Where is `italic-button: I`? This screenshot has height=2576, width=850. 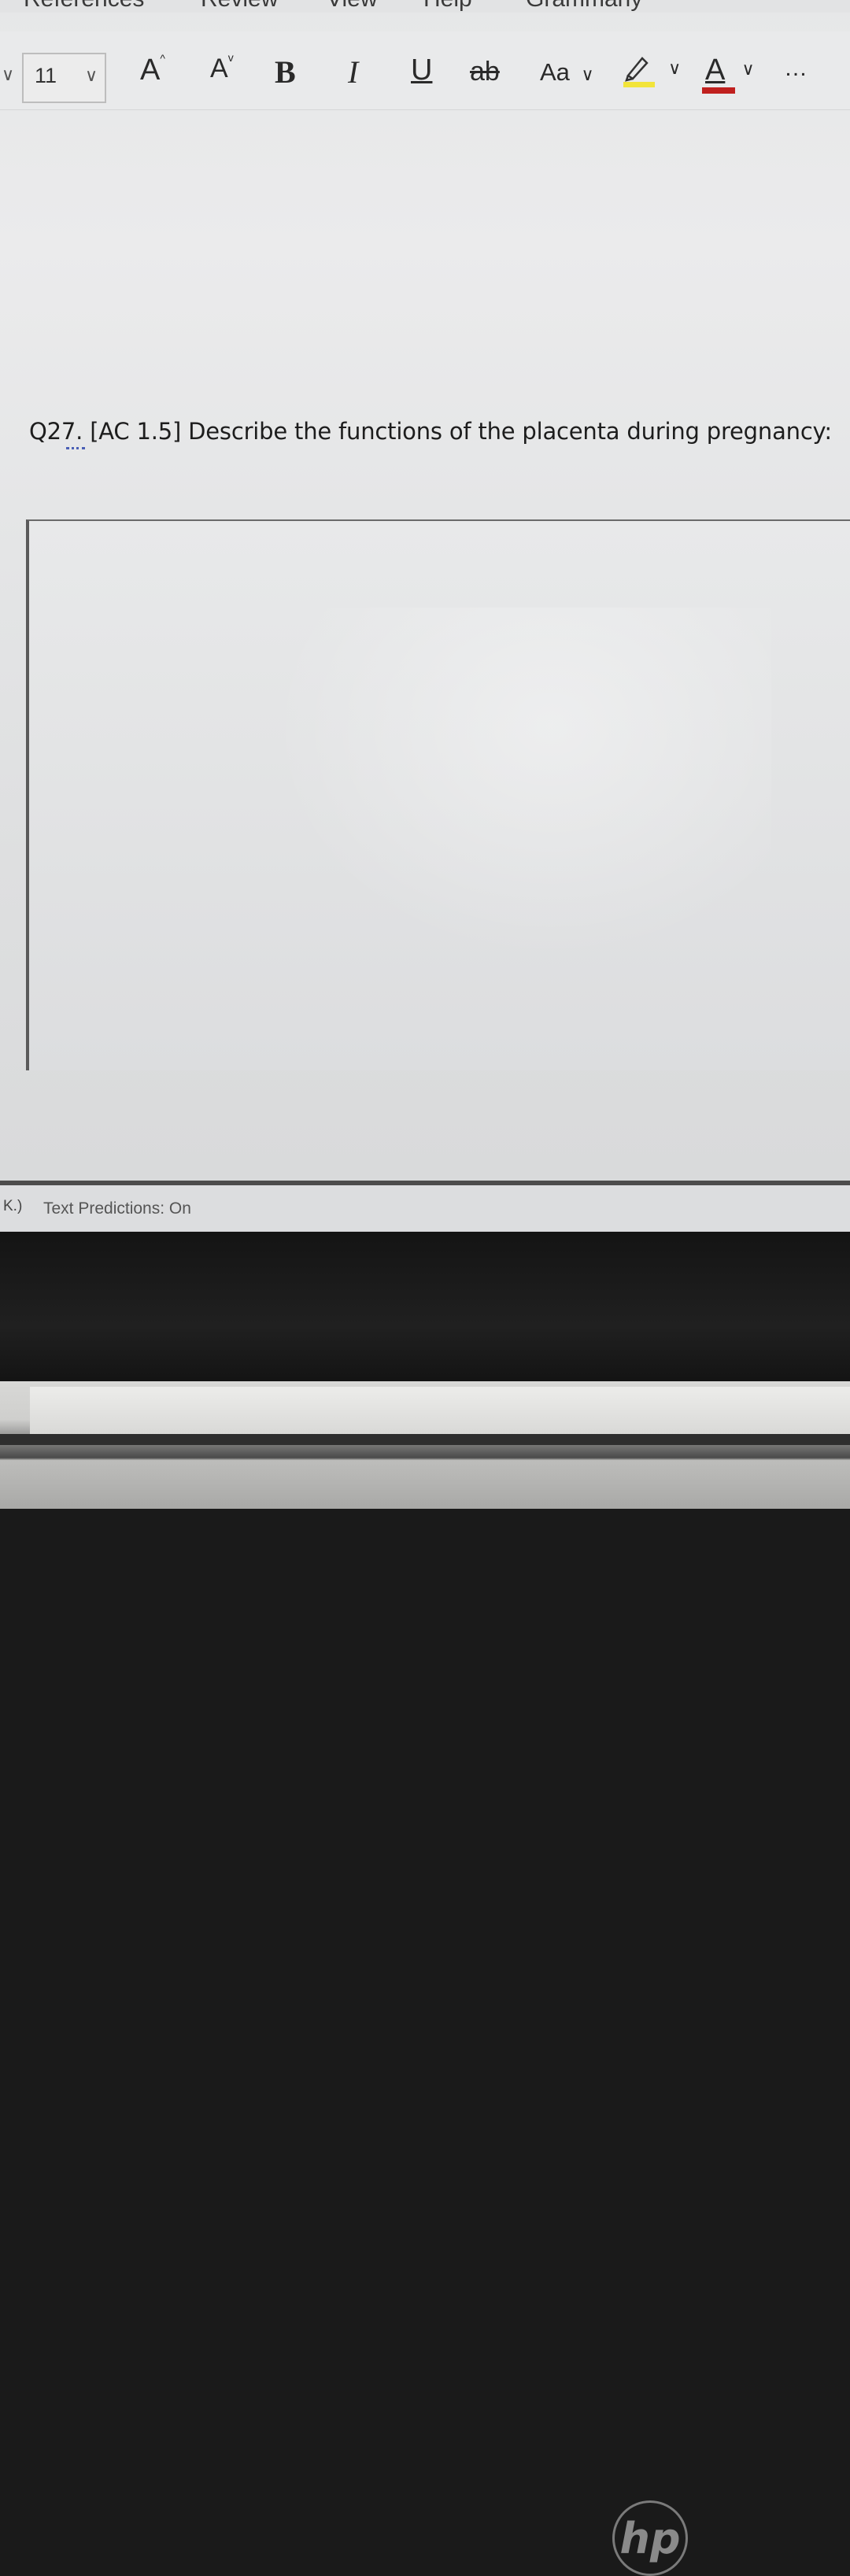 italic-button: I is located at coordinates (353, 72).